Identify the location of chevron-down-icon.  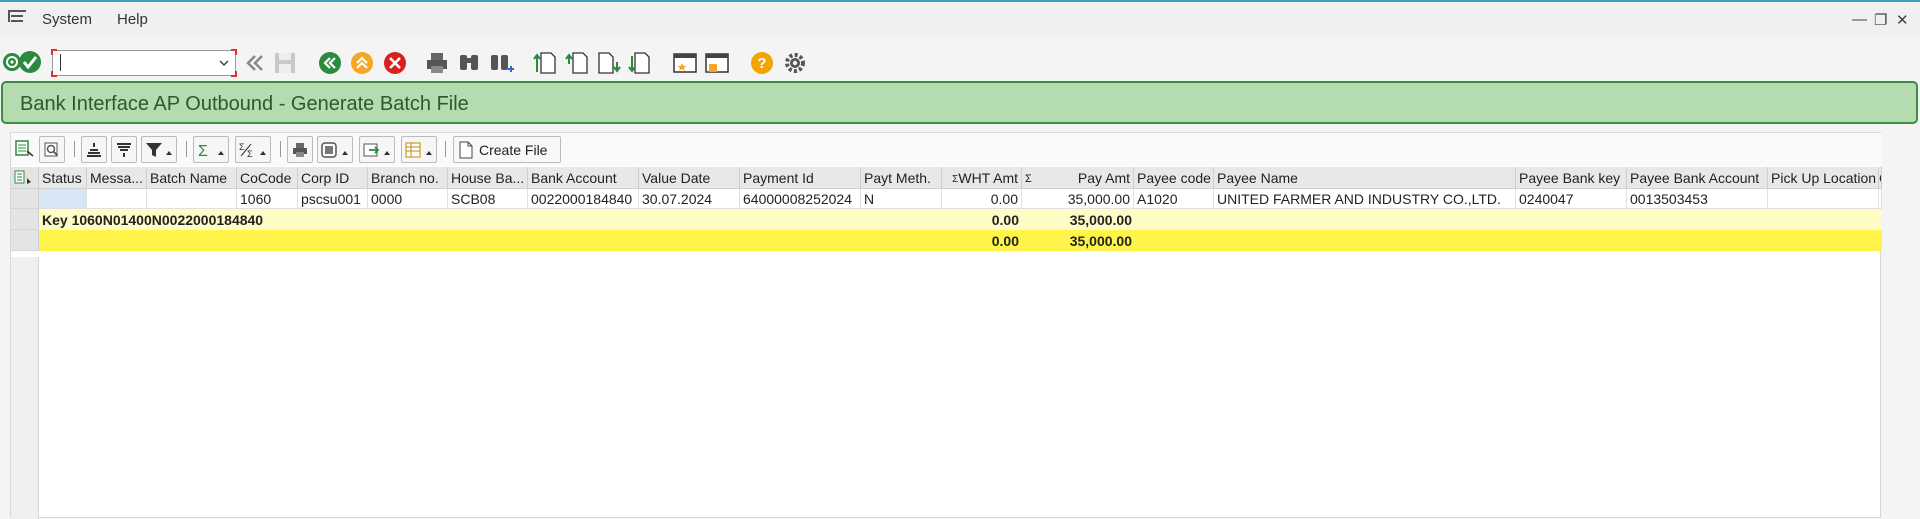
(224, 63).